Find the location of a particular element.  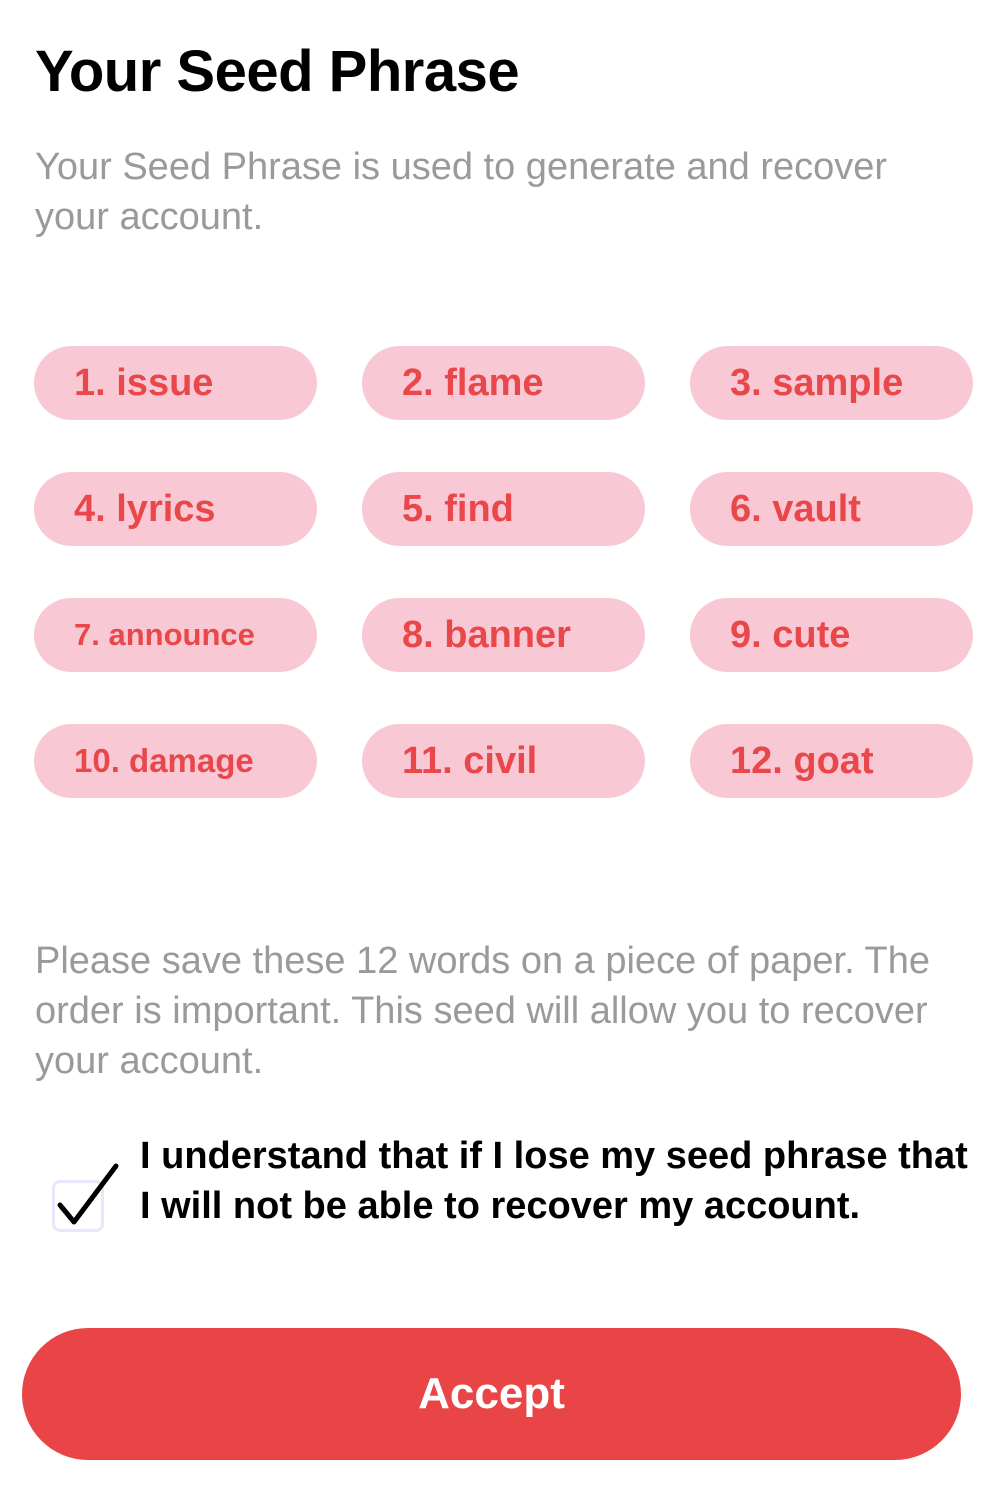

accept-button: Accept is located at coordinates (491, 1394).